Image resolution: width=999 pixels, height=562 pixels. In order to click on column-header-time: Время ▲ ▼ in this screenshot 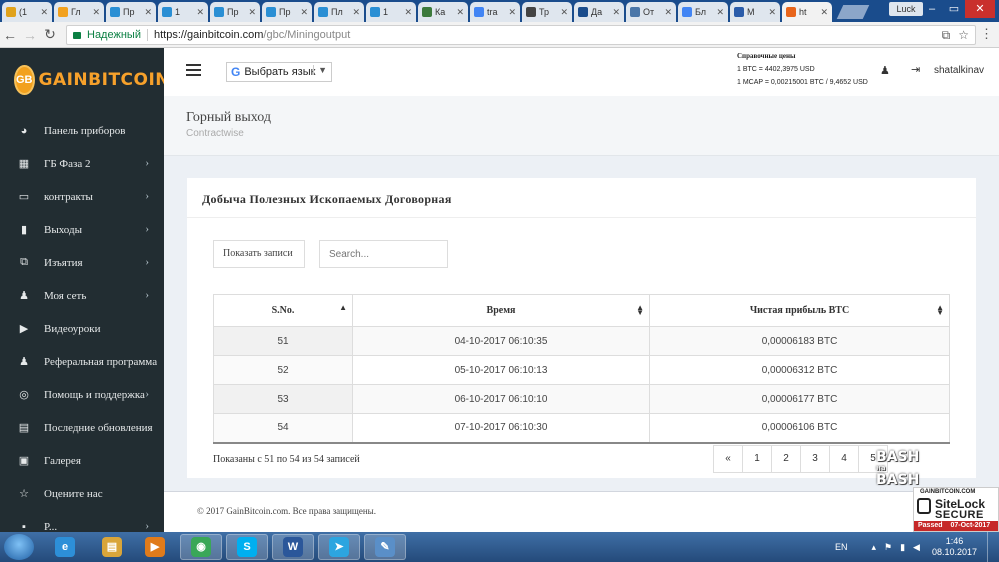, I will do `click(501, 310)`.